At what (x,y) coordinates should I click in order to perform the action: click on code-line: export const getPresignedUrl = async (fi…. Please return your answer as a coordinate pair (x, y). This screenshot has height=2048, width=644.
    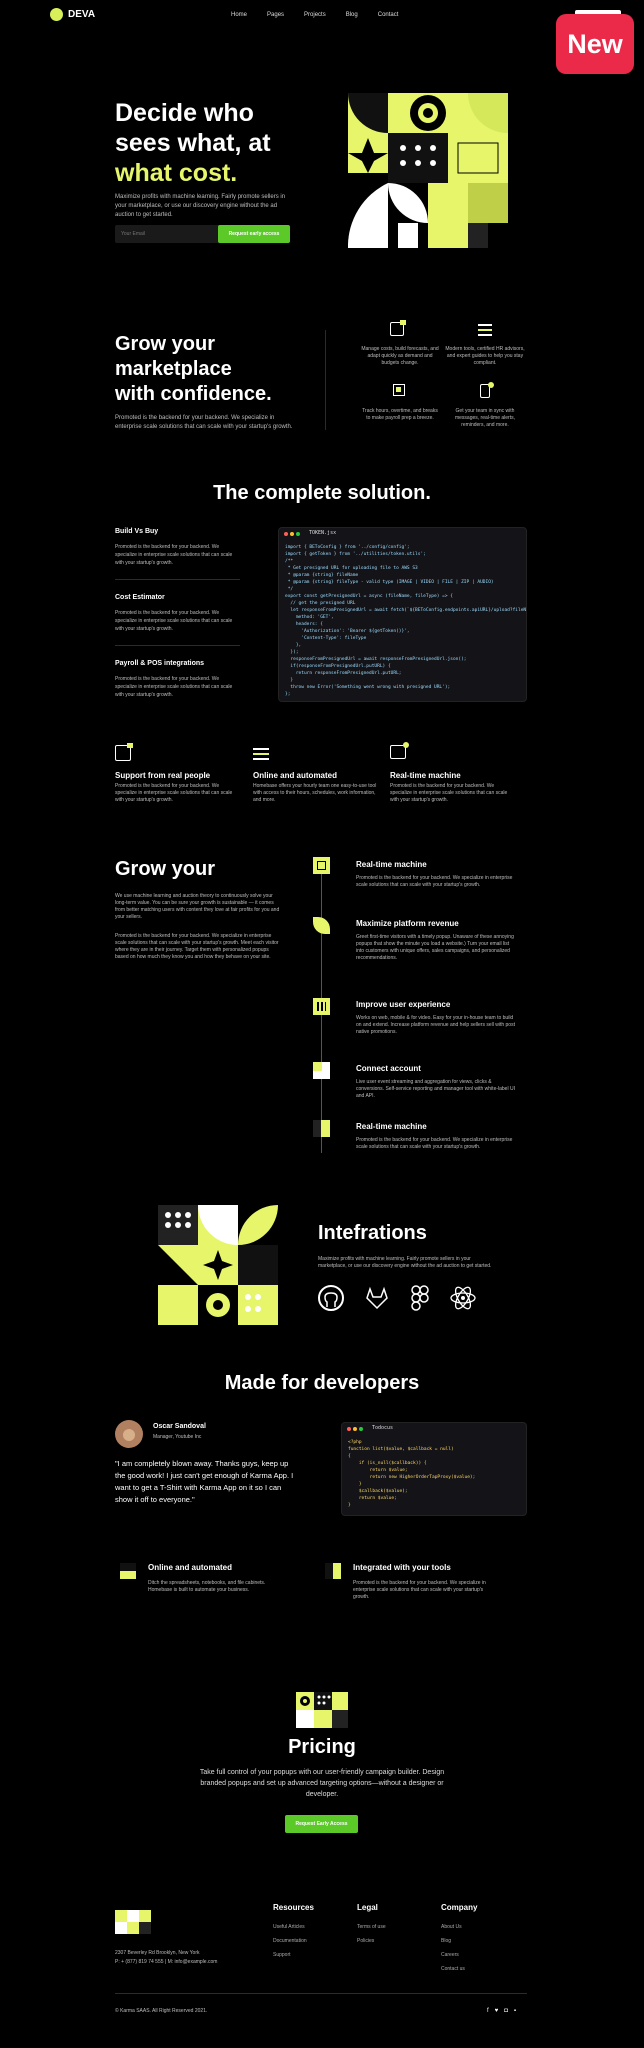
    Looking at the image, I should click on (369, 596).